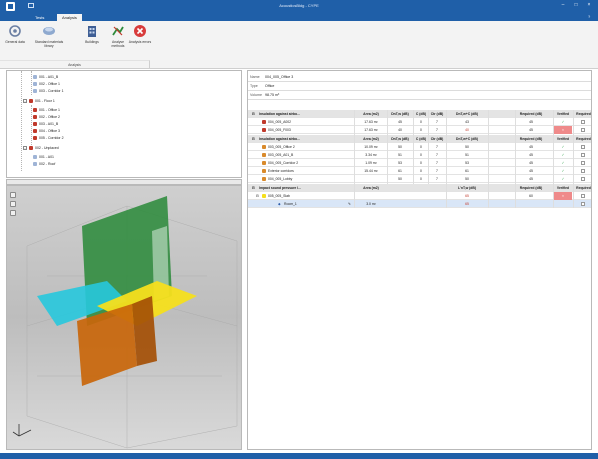 The image size is (598, 459). I want to click on slab-icon, so click(264, 196).